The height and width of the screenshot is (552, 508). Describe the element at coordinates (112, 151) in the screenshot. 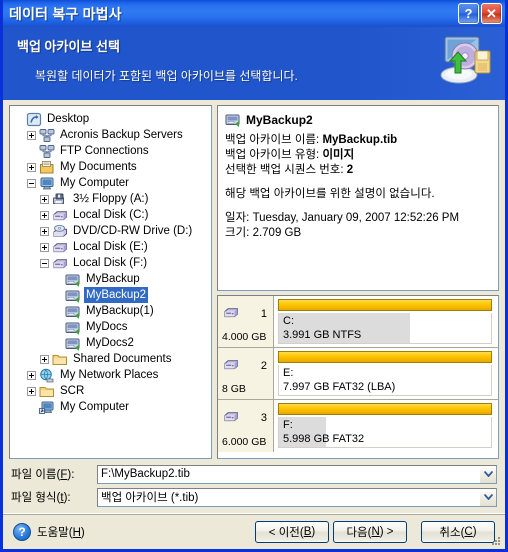

I see `tree-item-ftp-connections: FTP Connections` at that location.